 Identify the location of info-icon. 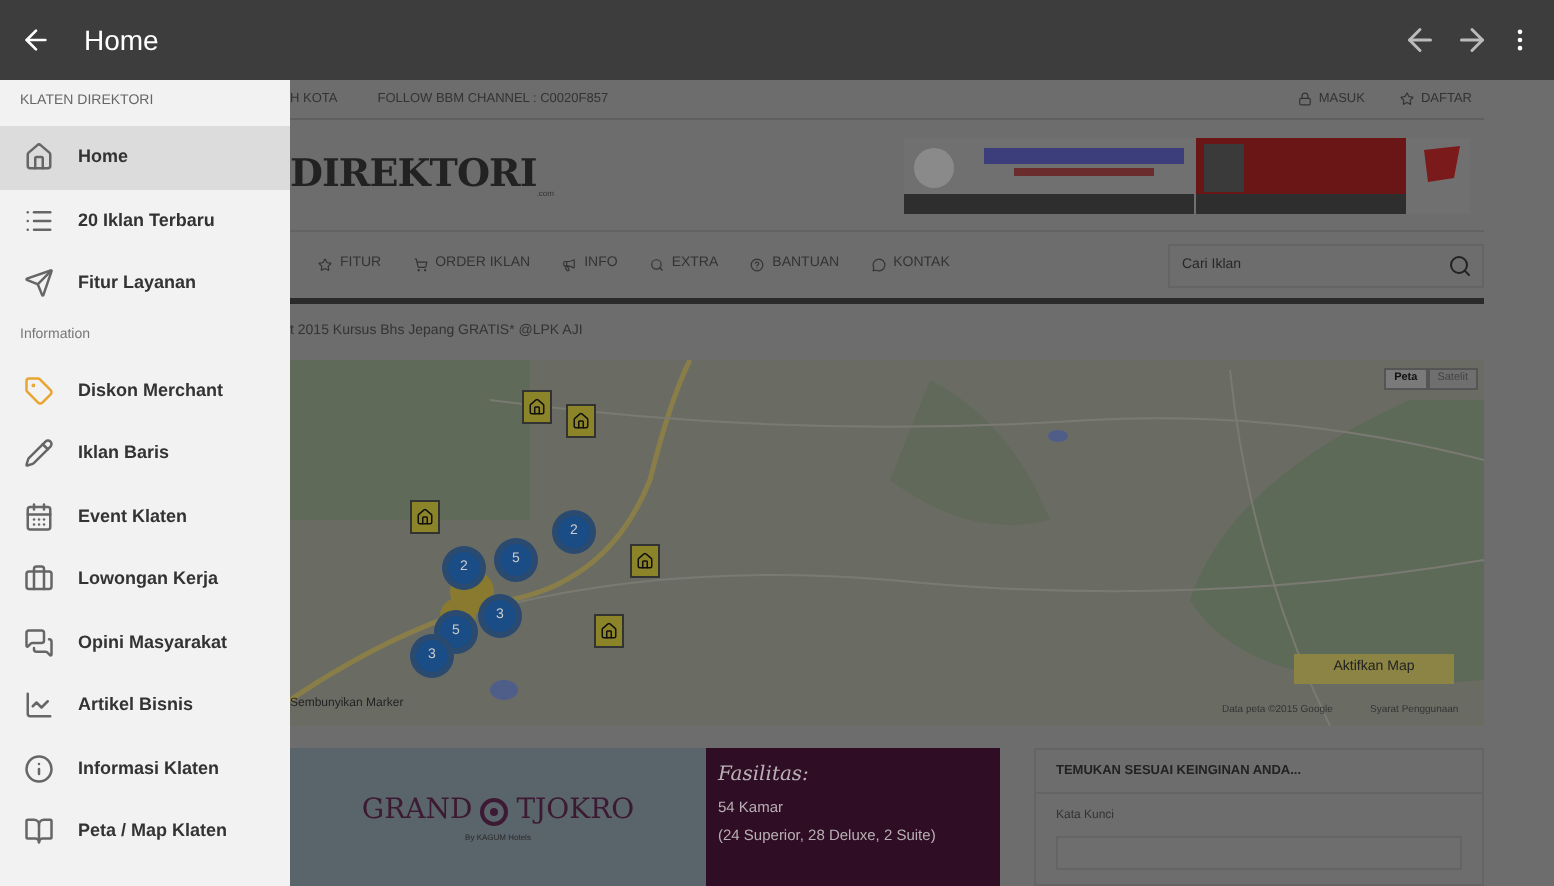
(39, 768).